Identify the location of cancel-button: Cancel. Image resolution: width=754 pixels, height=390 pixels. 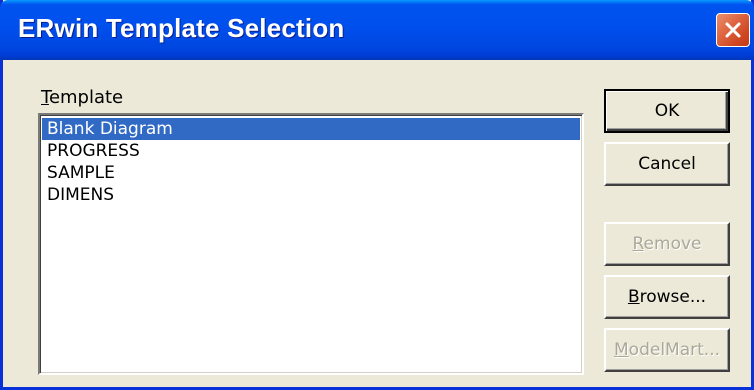
(667, 164).